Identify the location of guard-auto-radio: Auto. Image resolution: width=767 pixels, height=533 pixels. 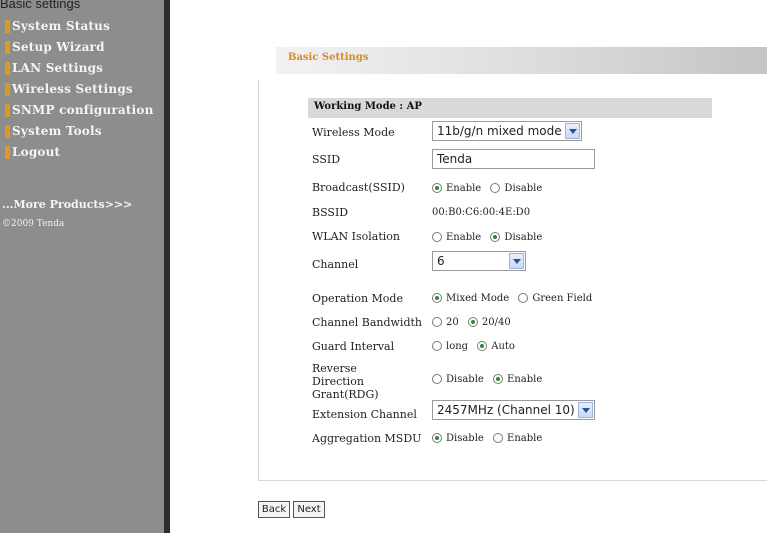
(496, 346).